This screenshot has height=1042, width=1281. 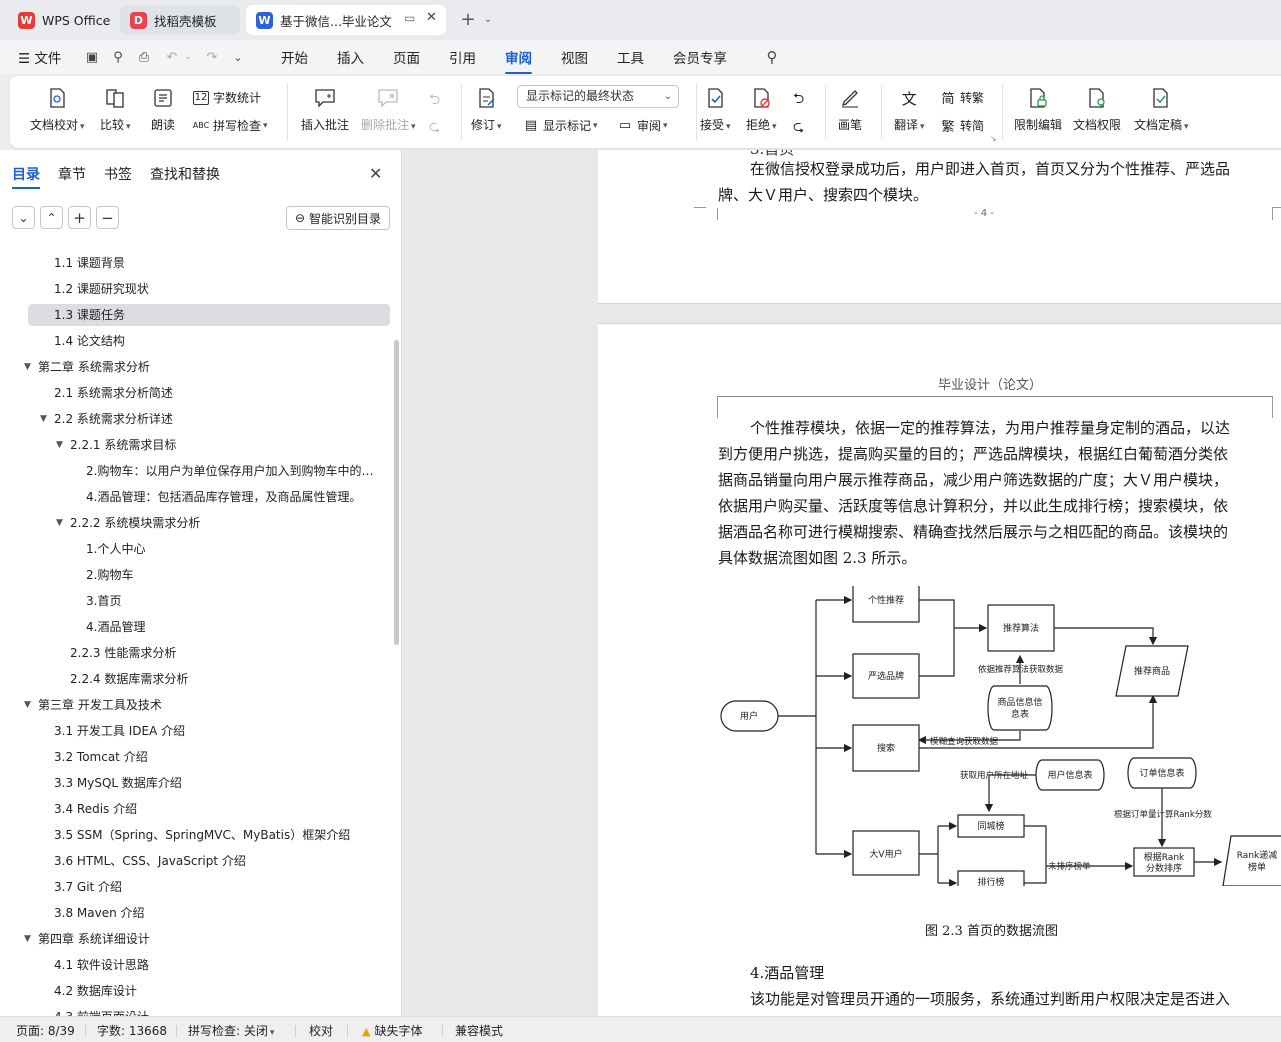 What do you see at coordinates (962, 98) in the screenshot?
I see `to-traditional-button: 简 转繁` at bounding box center [962, 98].